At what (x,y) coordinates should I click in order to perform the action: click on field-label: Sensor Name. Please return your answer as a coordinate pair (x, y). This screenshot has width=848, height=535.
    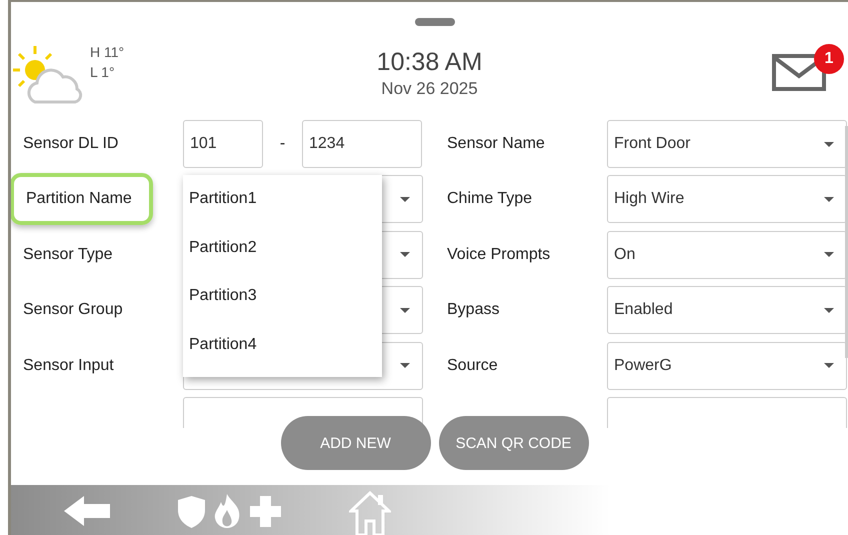
    Looking at the image, I should click on (496, 144).